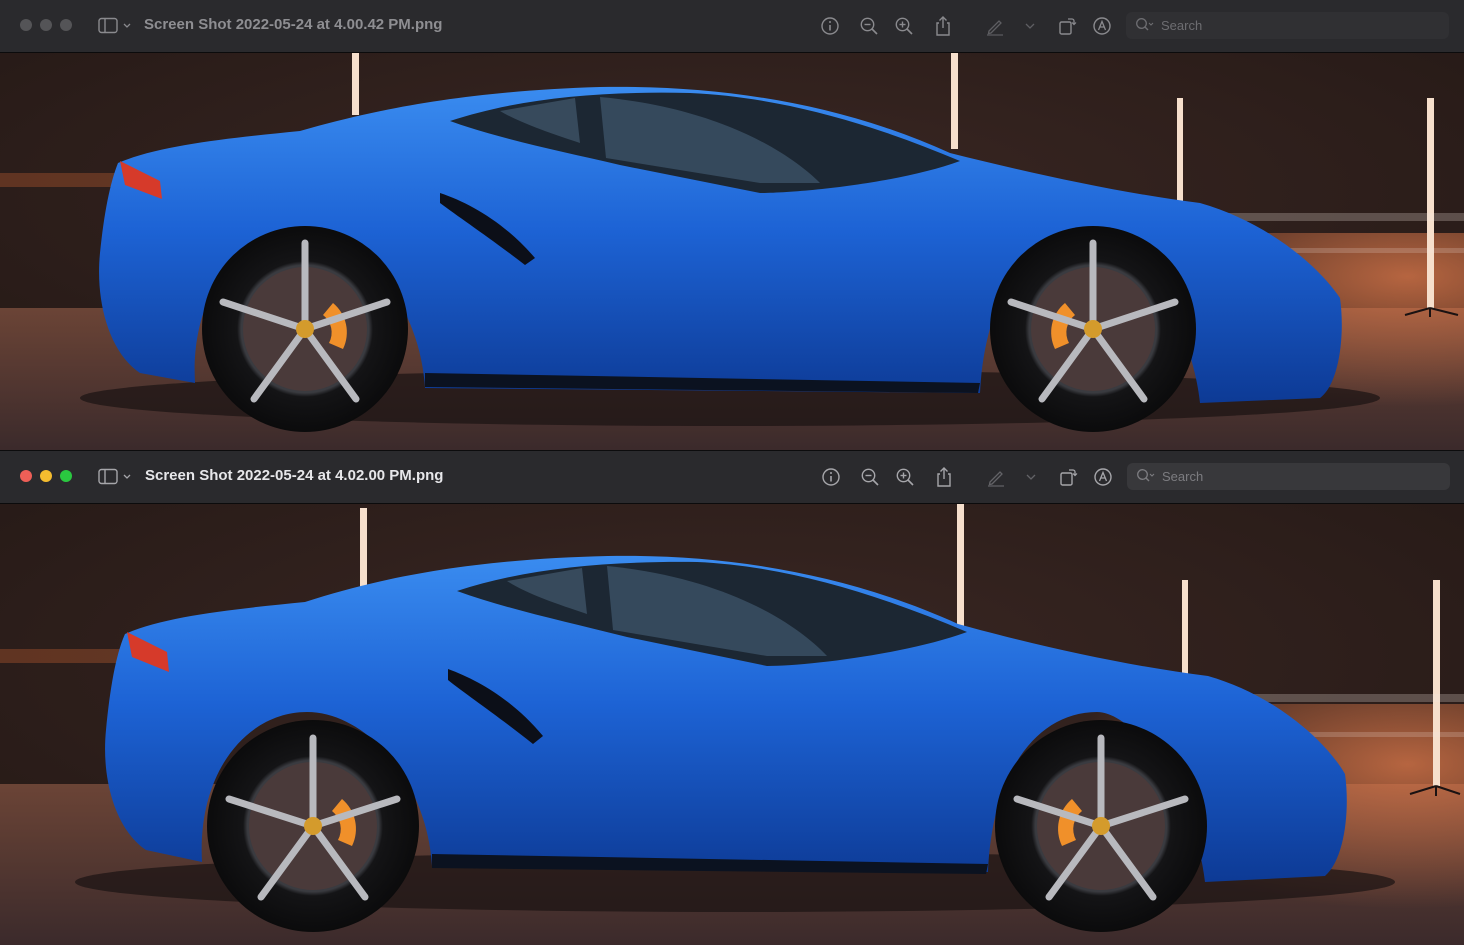 This screenshot has width=1464, height=945. What do you see at coordinates (293, 24) in the screenshot?
I see `window-title: Screen Shot 2022-05-24 at 4.00.42 PM.png` at bounding box center [293, 24].